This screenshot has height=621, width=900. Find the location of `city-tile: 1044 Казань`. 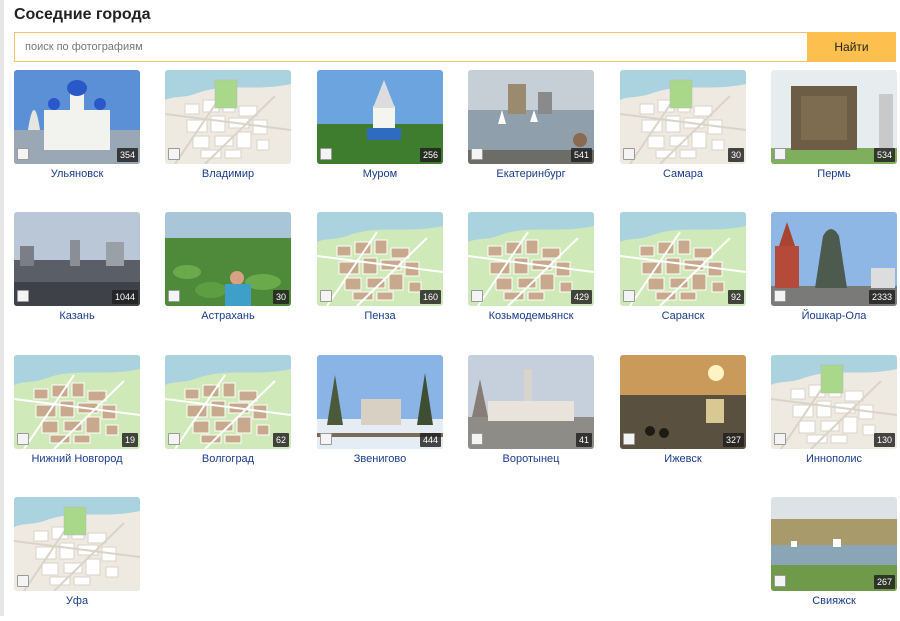

city-tile: 1044 Казань is located at coordinates (77, 274).